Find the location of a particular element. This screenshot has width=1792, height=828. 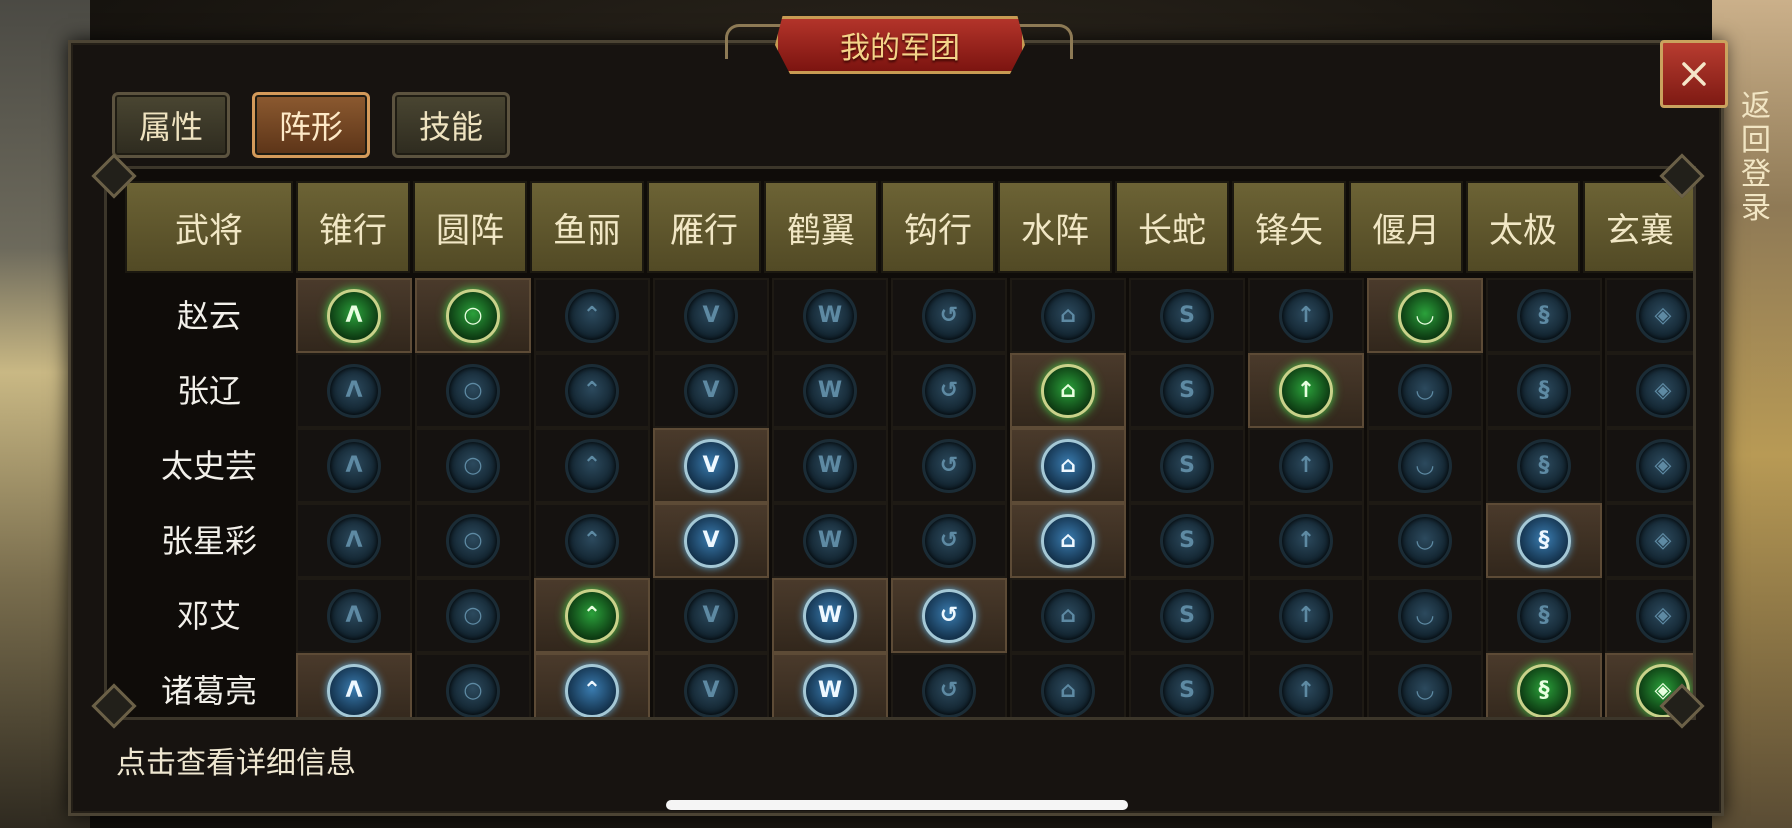

general-row: 张辽 Λ ○ ⌃ V W ↺ ⌂ S ↑ ◡ § ◈ is located at coordinates (909, 389).